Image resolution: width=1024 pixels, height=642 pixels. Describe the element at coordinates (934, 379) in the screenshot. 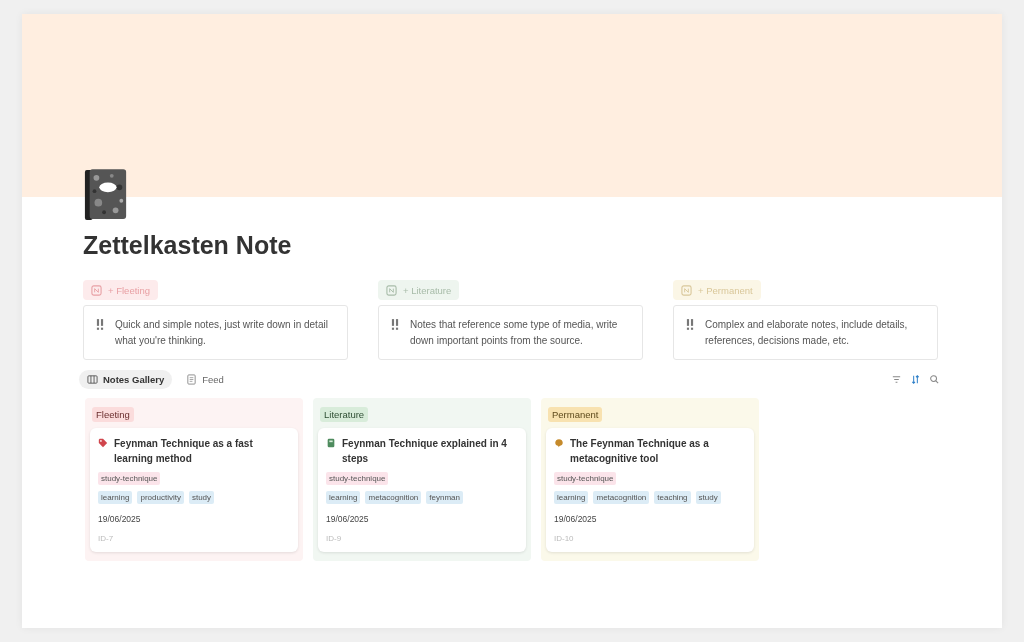

I see `search-icon` at that location.